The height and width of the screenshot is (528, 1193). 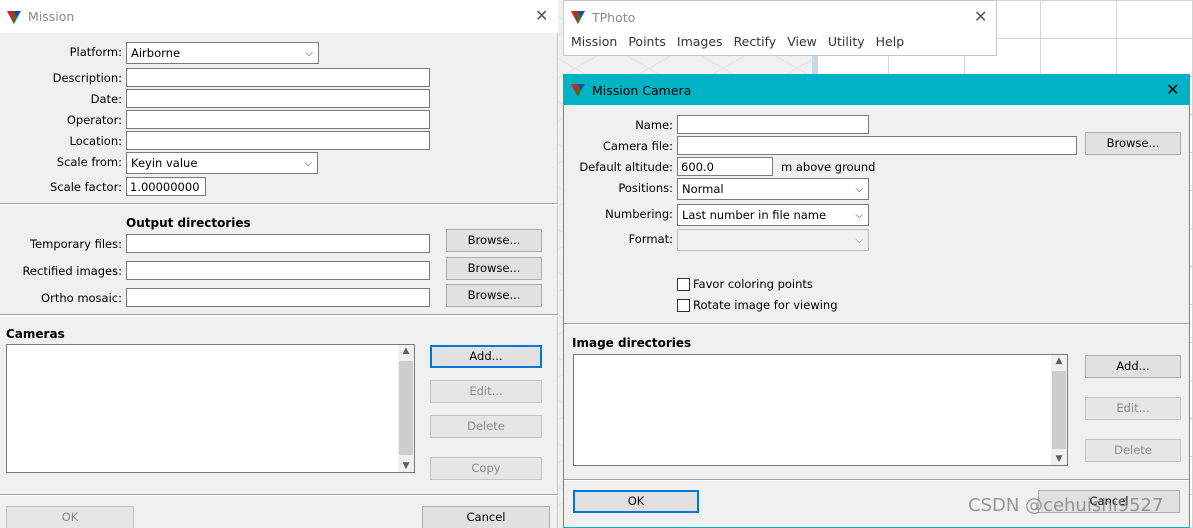 I want to click on positions-value: Normal, so click(x=703, y=189).